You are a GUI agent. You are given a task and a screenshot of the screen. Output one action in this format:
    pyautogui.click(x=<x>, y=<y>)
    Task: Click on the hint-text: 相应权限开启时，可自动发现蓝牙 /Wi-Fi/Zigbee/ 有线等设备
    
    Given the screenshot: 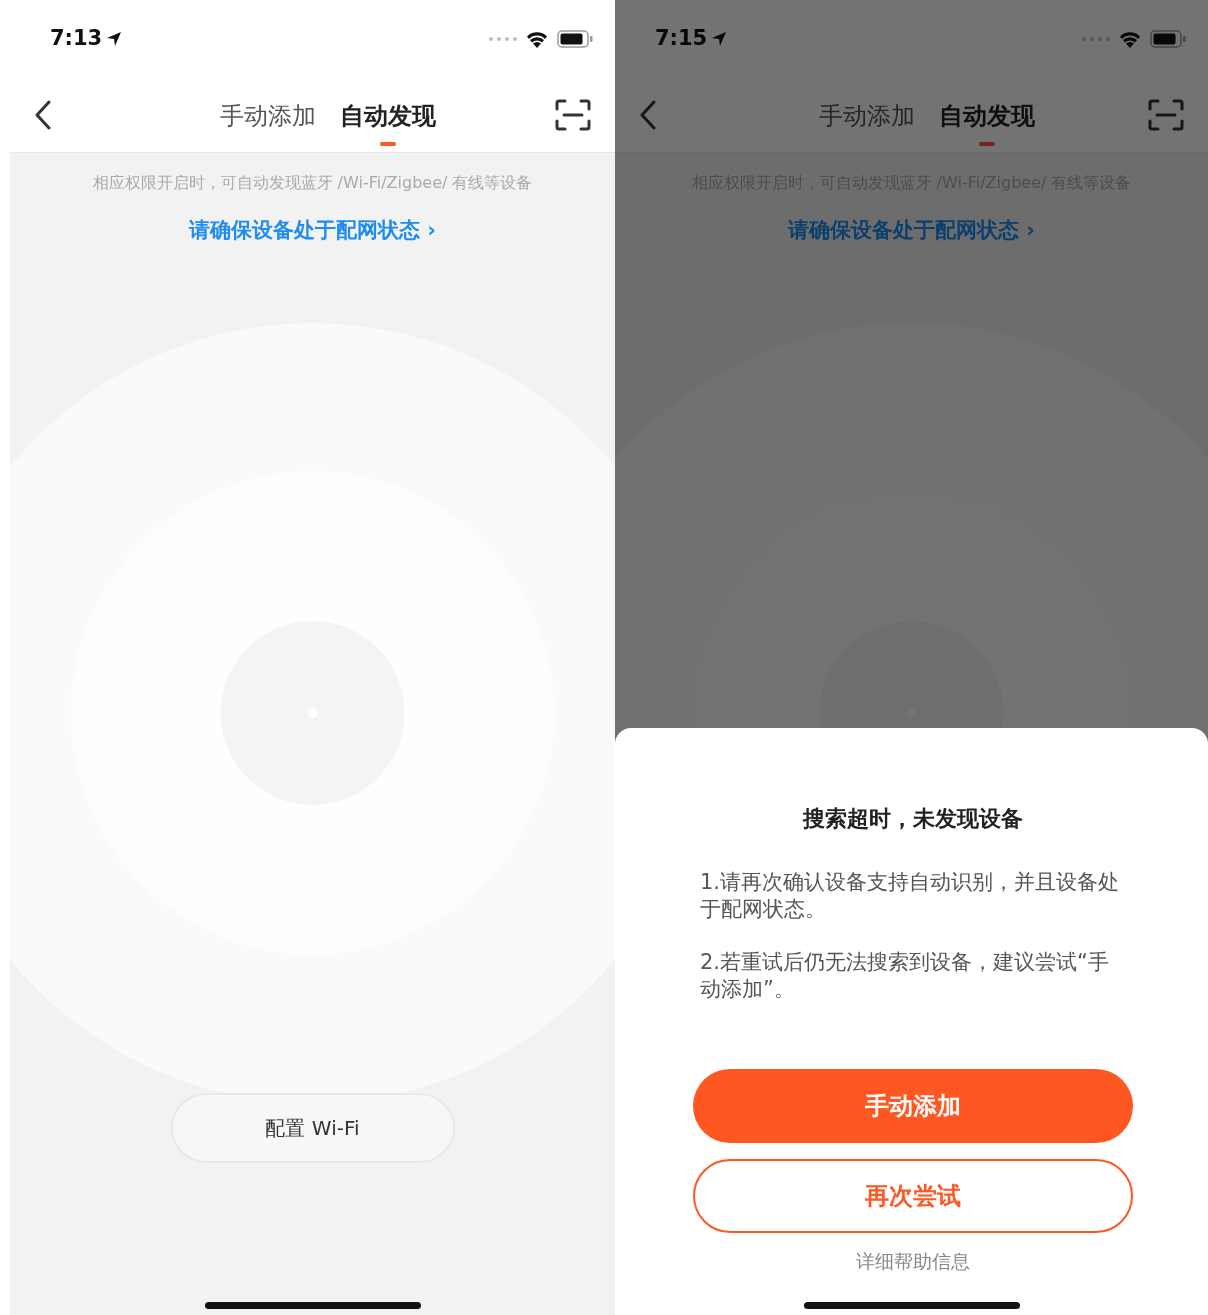 What is the action you would take?
    pyautogui.click(x=312, y=183)
    